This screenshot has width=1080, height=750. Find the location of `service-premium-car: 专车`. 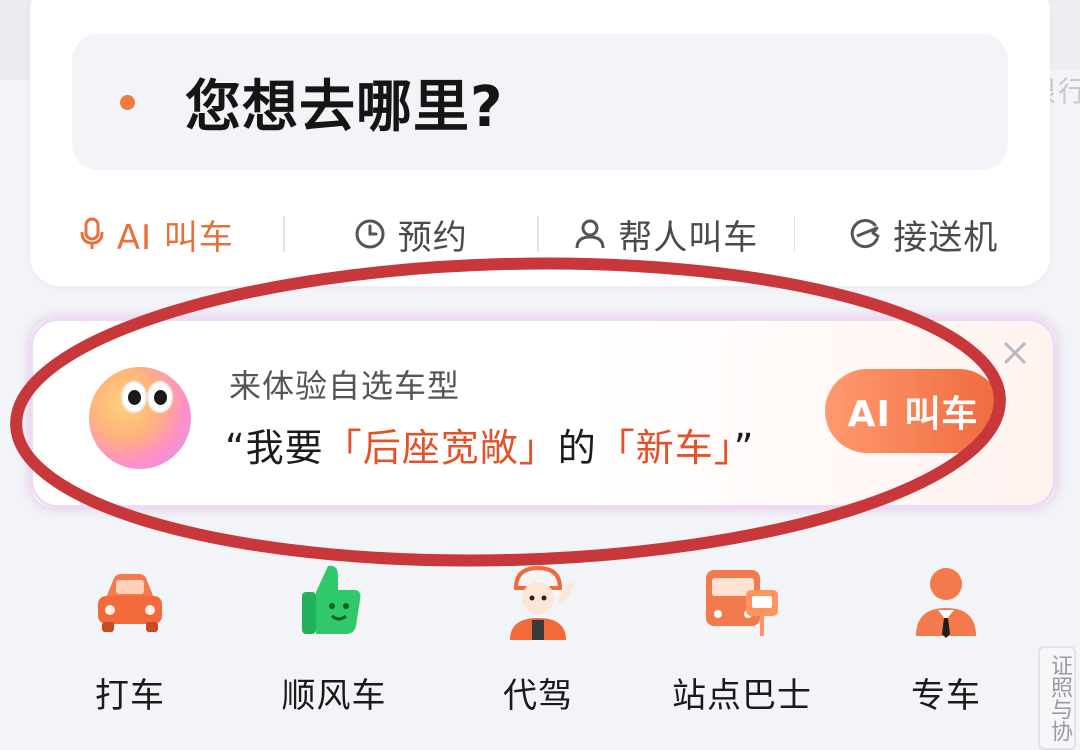

service-premium-car: 专车 is located at coordinates (946, 645).